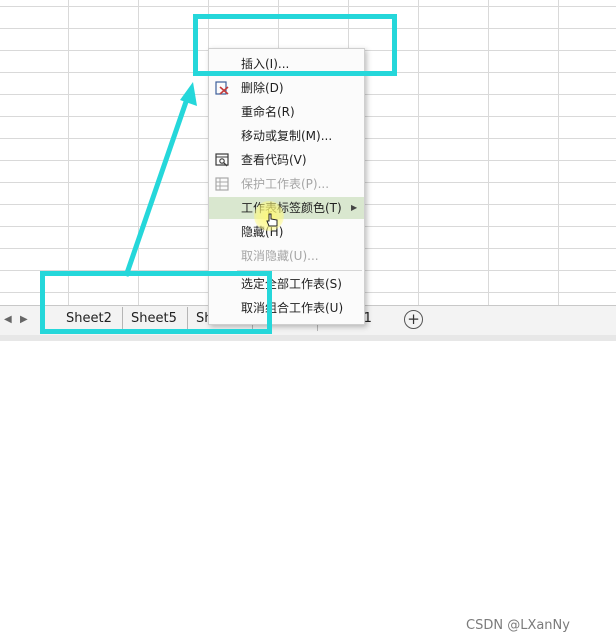  Describe the element at coordinates (518, 625) in the screenshot. I see `watermark: CSDN @LXanNy` at that location.